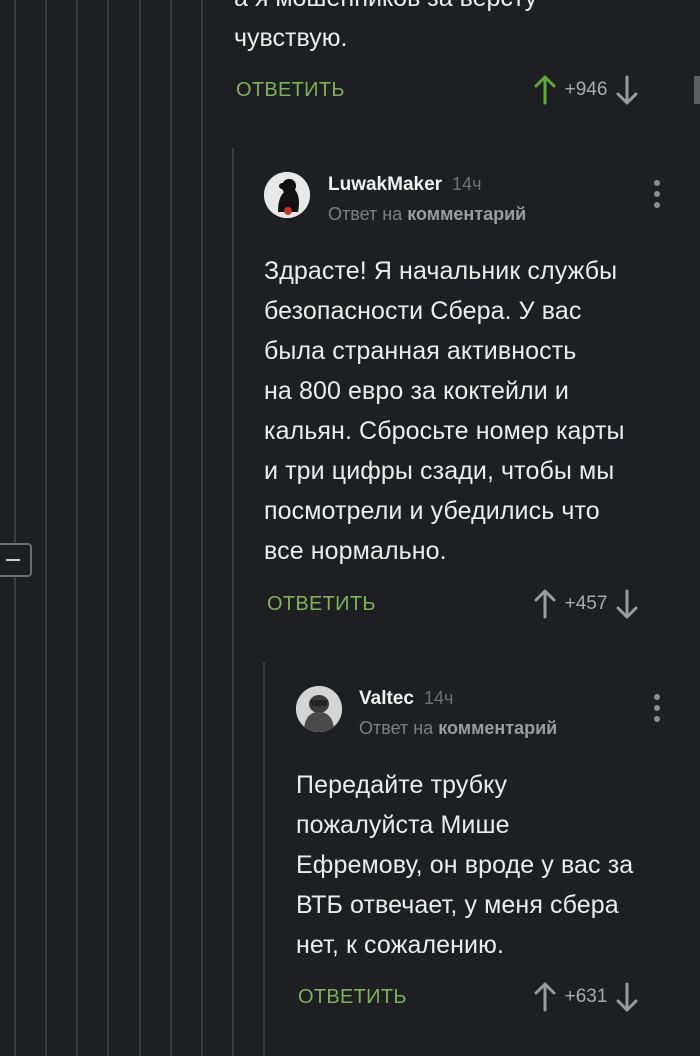 Image resolution: width=700 pixels, height=1056 pixels. Describe the element at coordinates (432, 511) in the screenshot. I see `comment-text-line: посмотрели и убедились что` at that location.